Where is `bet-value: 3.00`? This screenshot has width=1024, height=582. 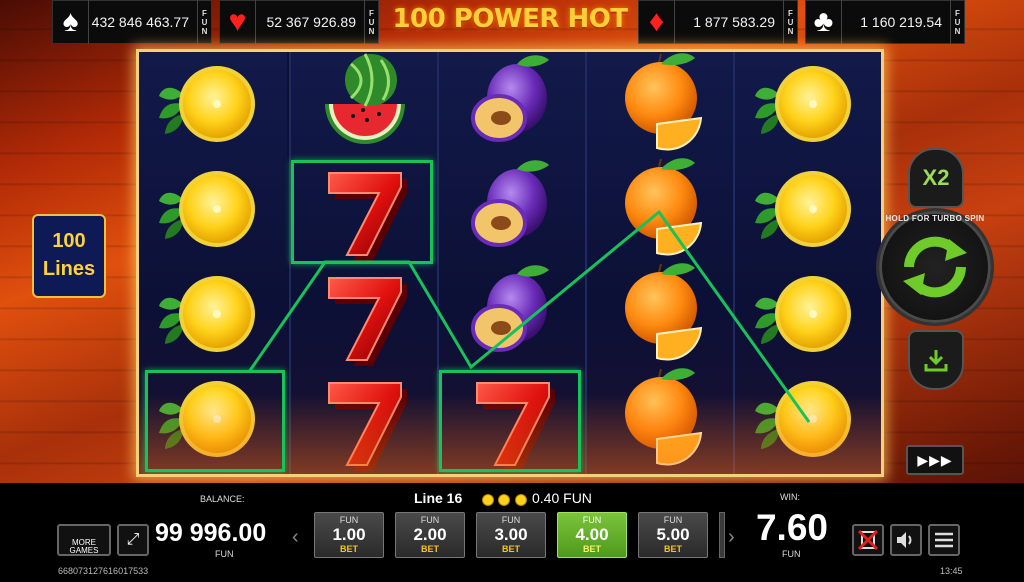
bet-value: 3.00 is located at coordinates (511, 534).